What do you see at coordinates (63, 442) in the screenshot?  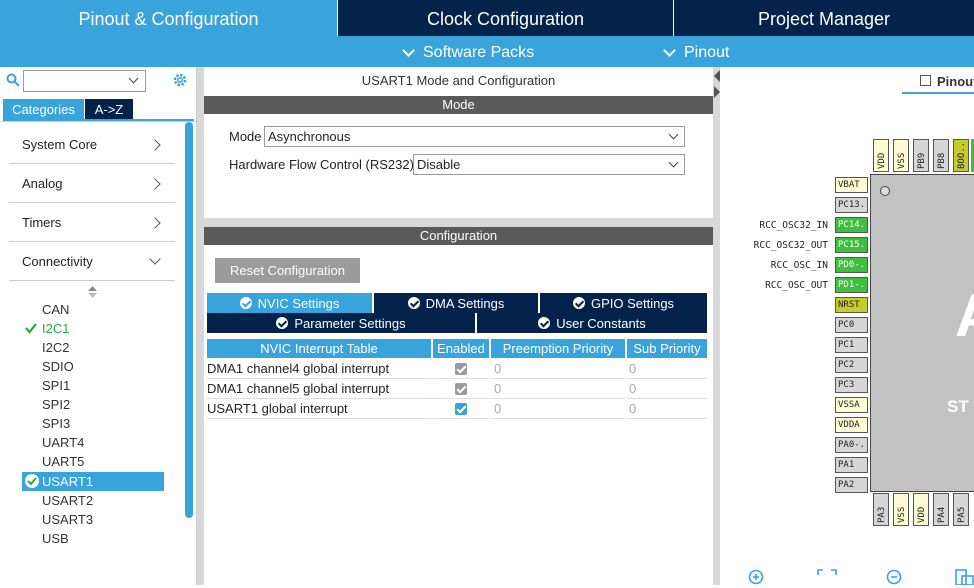 I see `peripheral-uart4: UART4` at bounding box center [63, 442].